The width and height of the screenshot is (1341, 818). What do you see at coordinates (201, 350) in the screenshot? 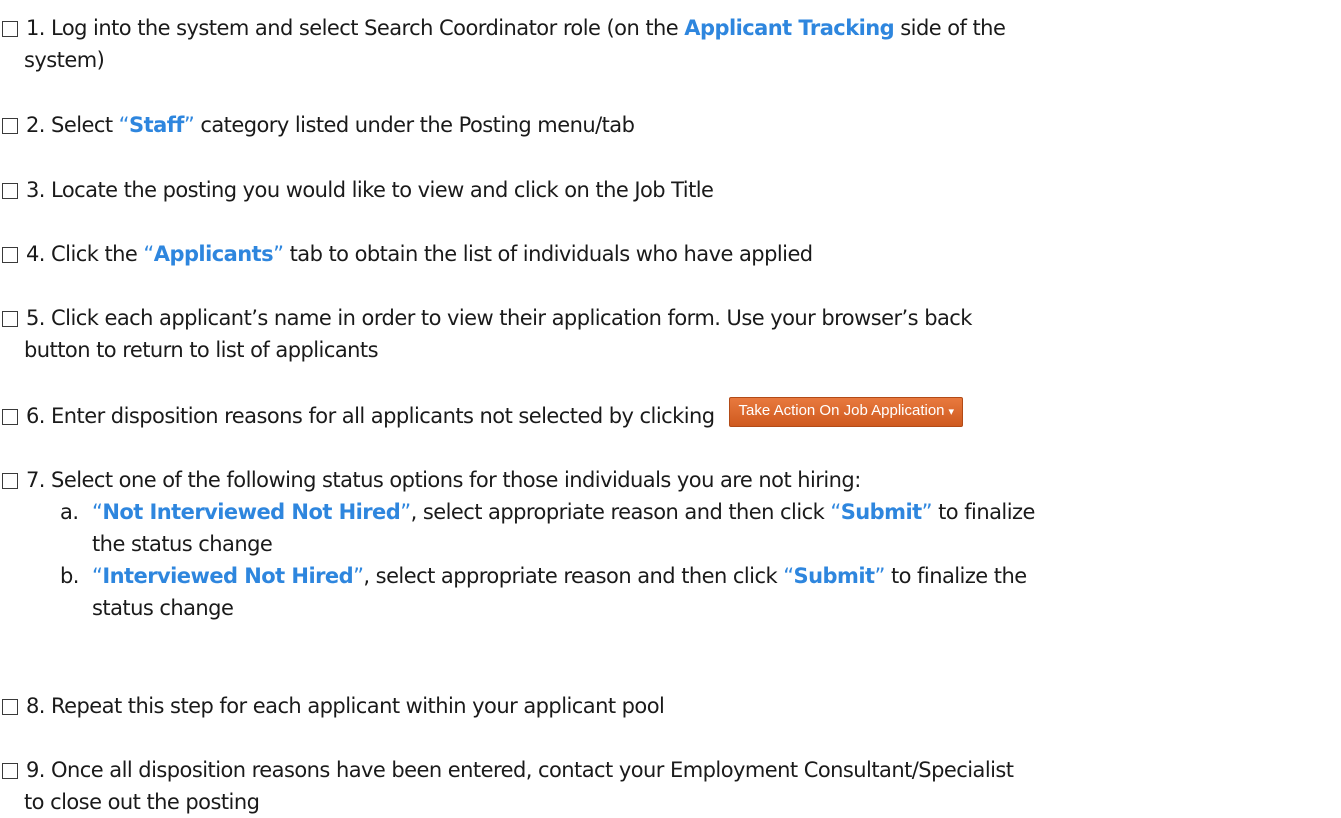
I see `step-continuation: button to return to list of applicants` at bounding box center [201, 350].